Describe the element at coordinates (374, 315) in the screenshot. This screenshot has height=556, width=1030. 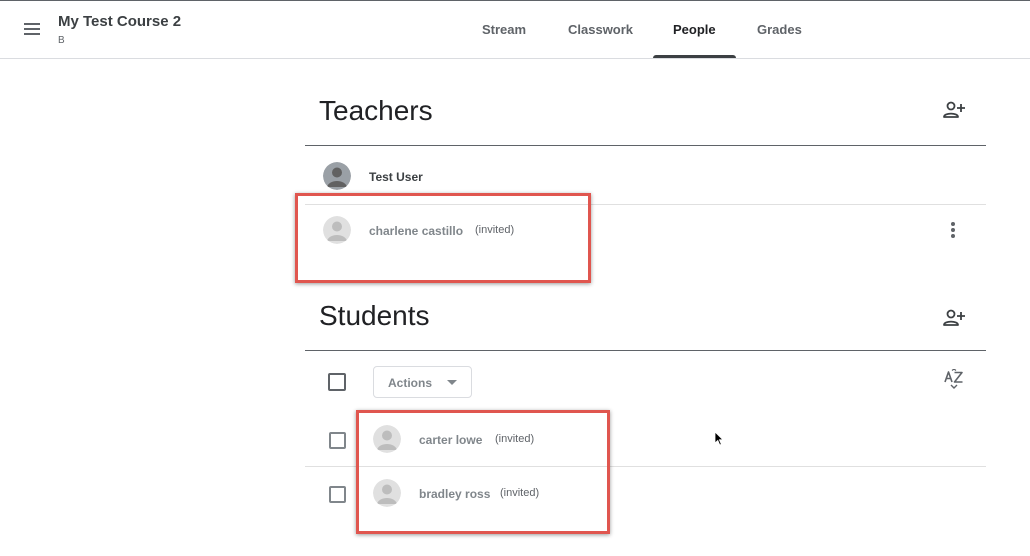
I see `students-heading: Students` at that location.